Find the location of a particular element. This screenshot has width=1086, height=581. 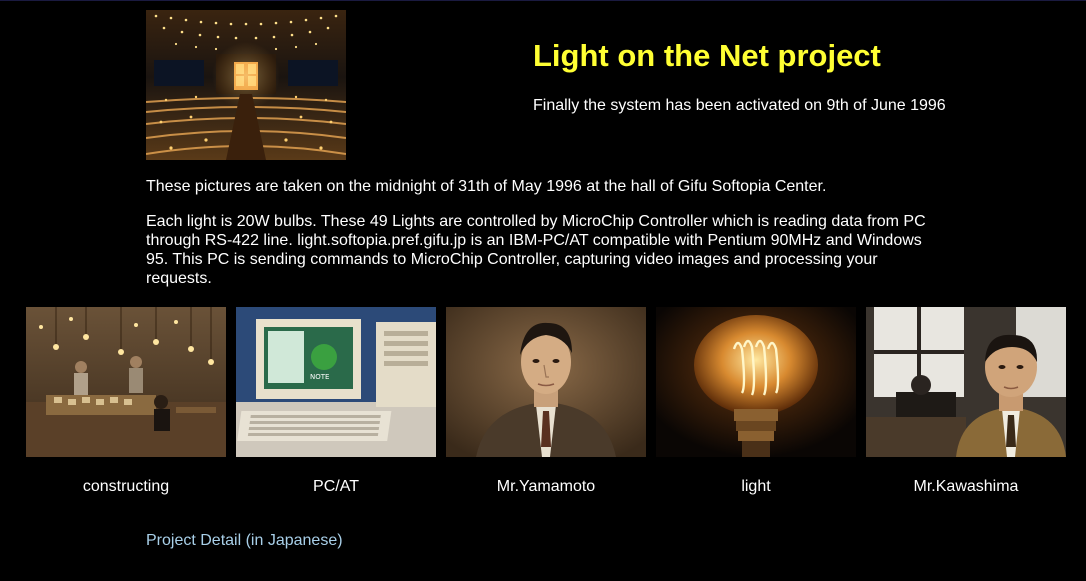

gallery-item-constructing: constructing is located at coordinates (126, 401).